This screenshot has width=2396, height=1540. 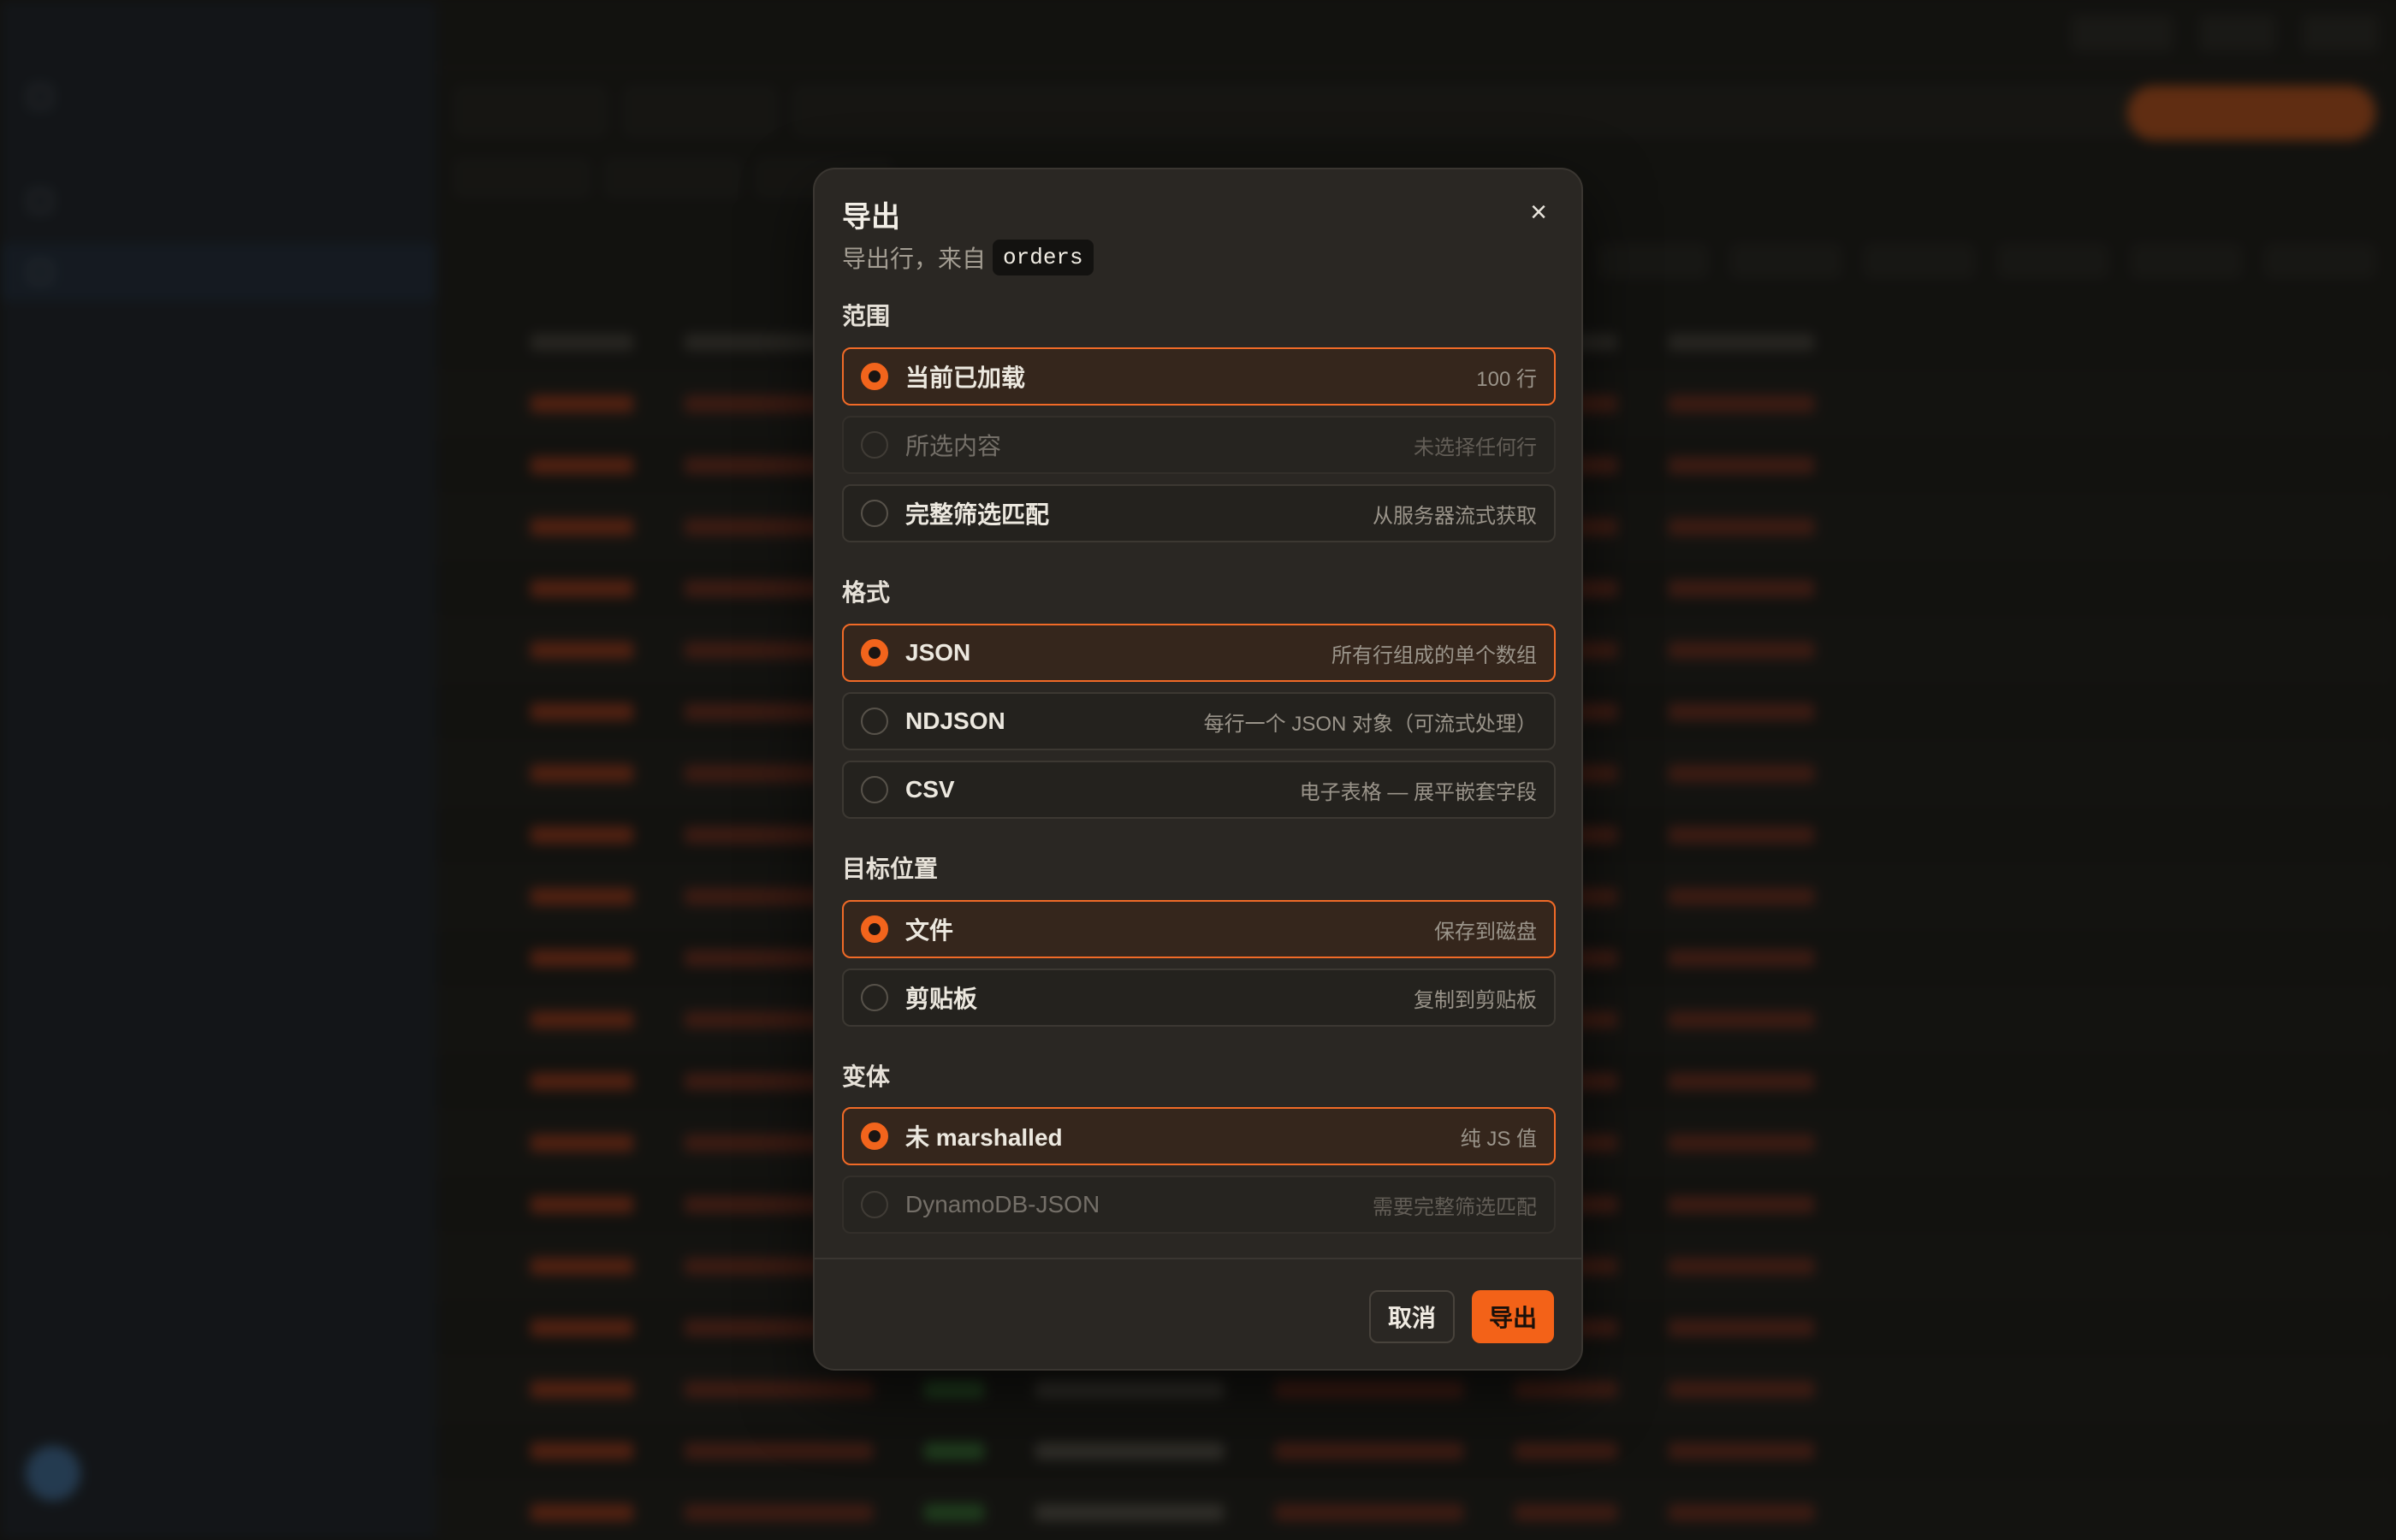 What do you see at coordinates (1538, 212) in the screenshot?
I see `close-icon: ×` at bounding box center [1538, 212].